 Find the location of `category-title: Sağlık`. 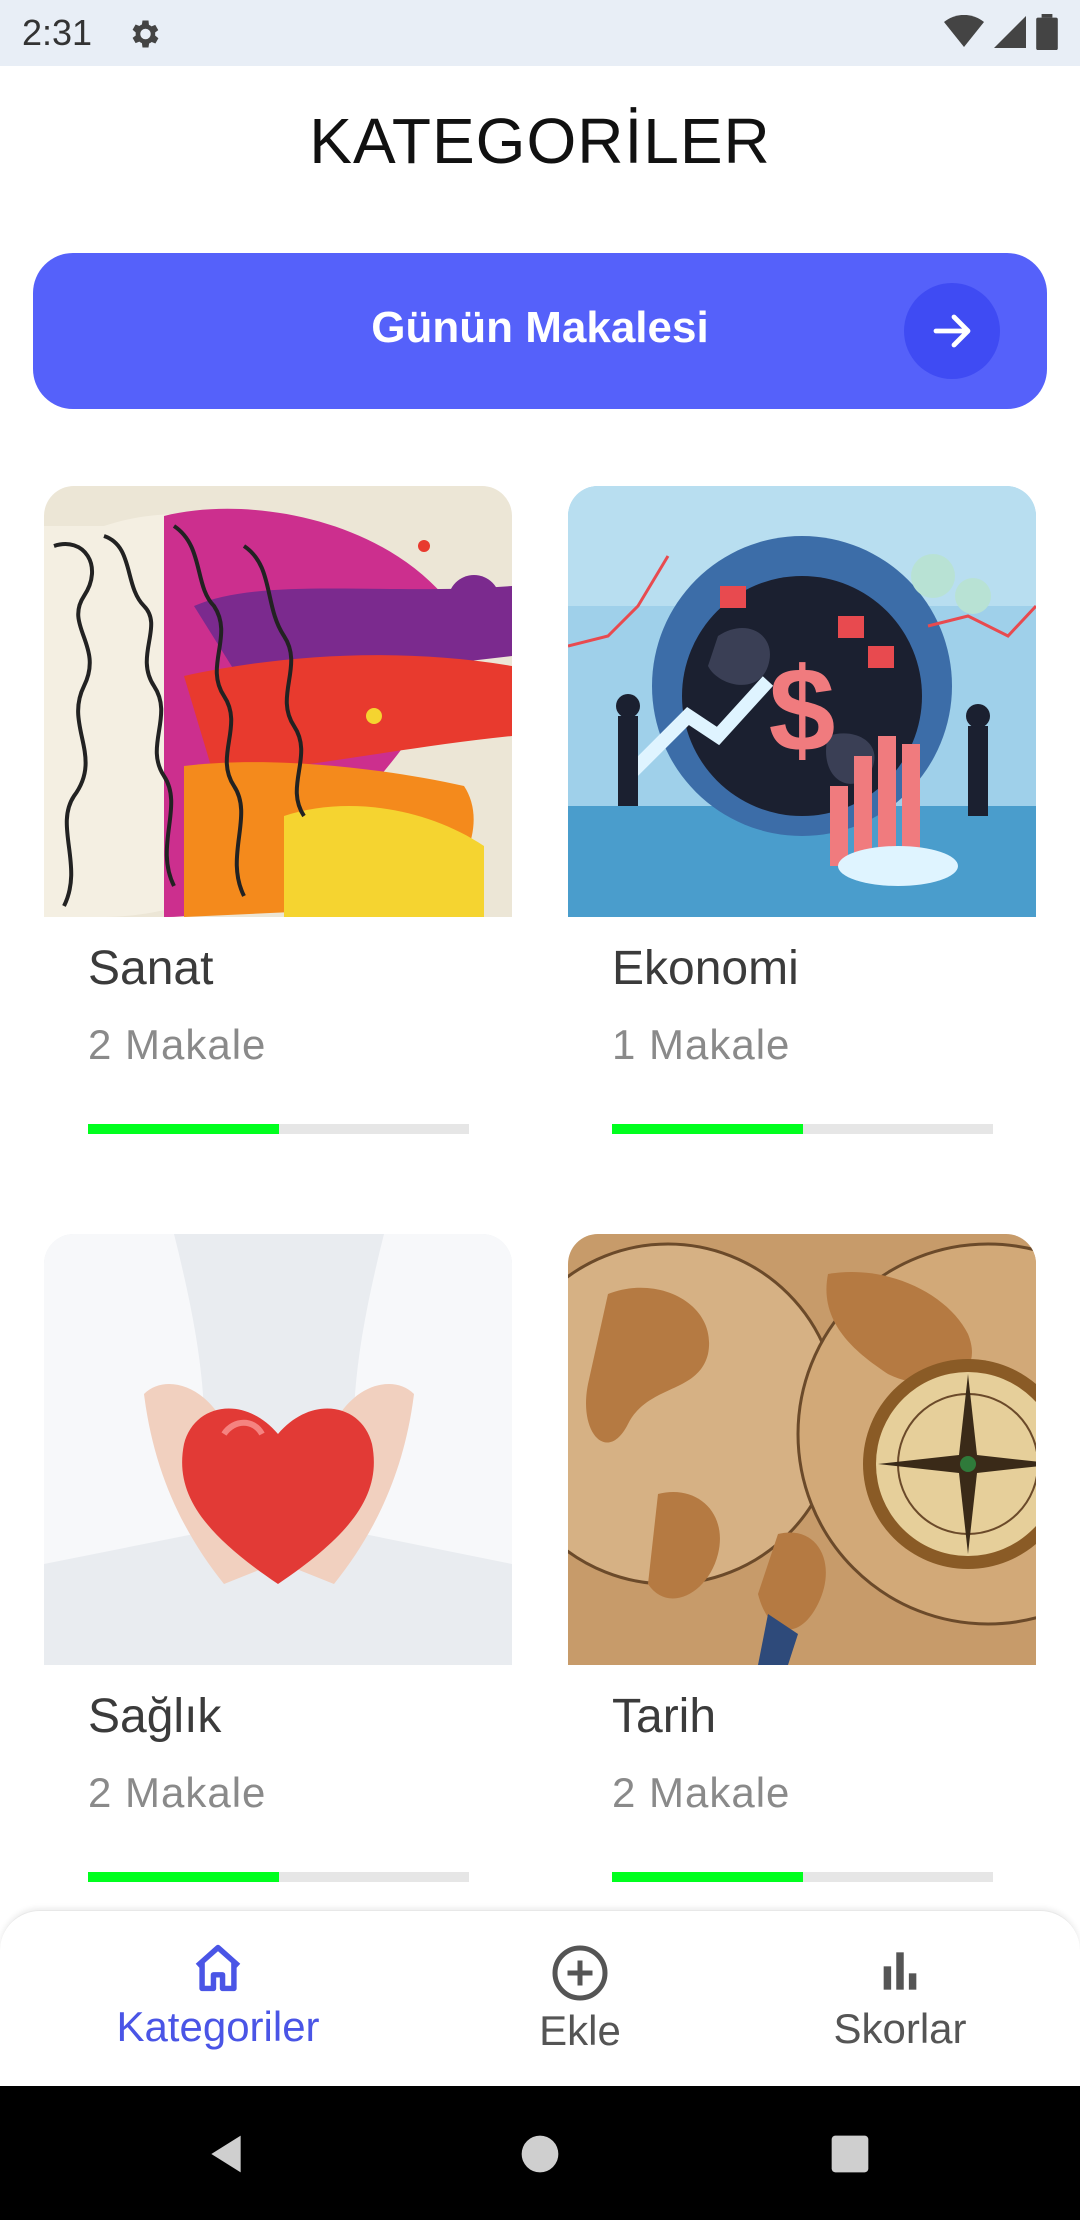

category-title: Sağlık is located at coordinates (155, 1716).